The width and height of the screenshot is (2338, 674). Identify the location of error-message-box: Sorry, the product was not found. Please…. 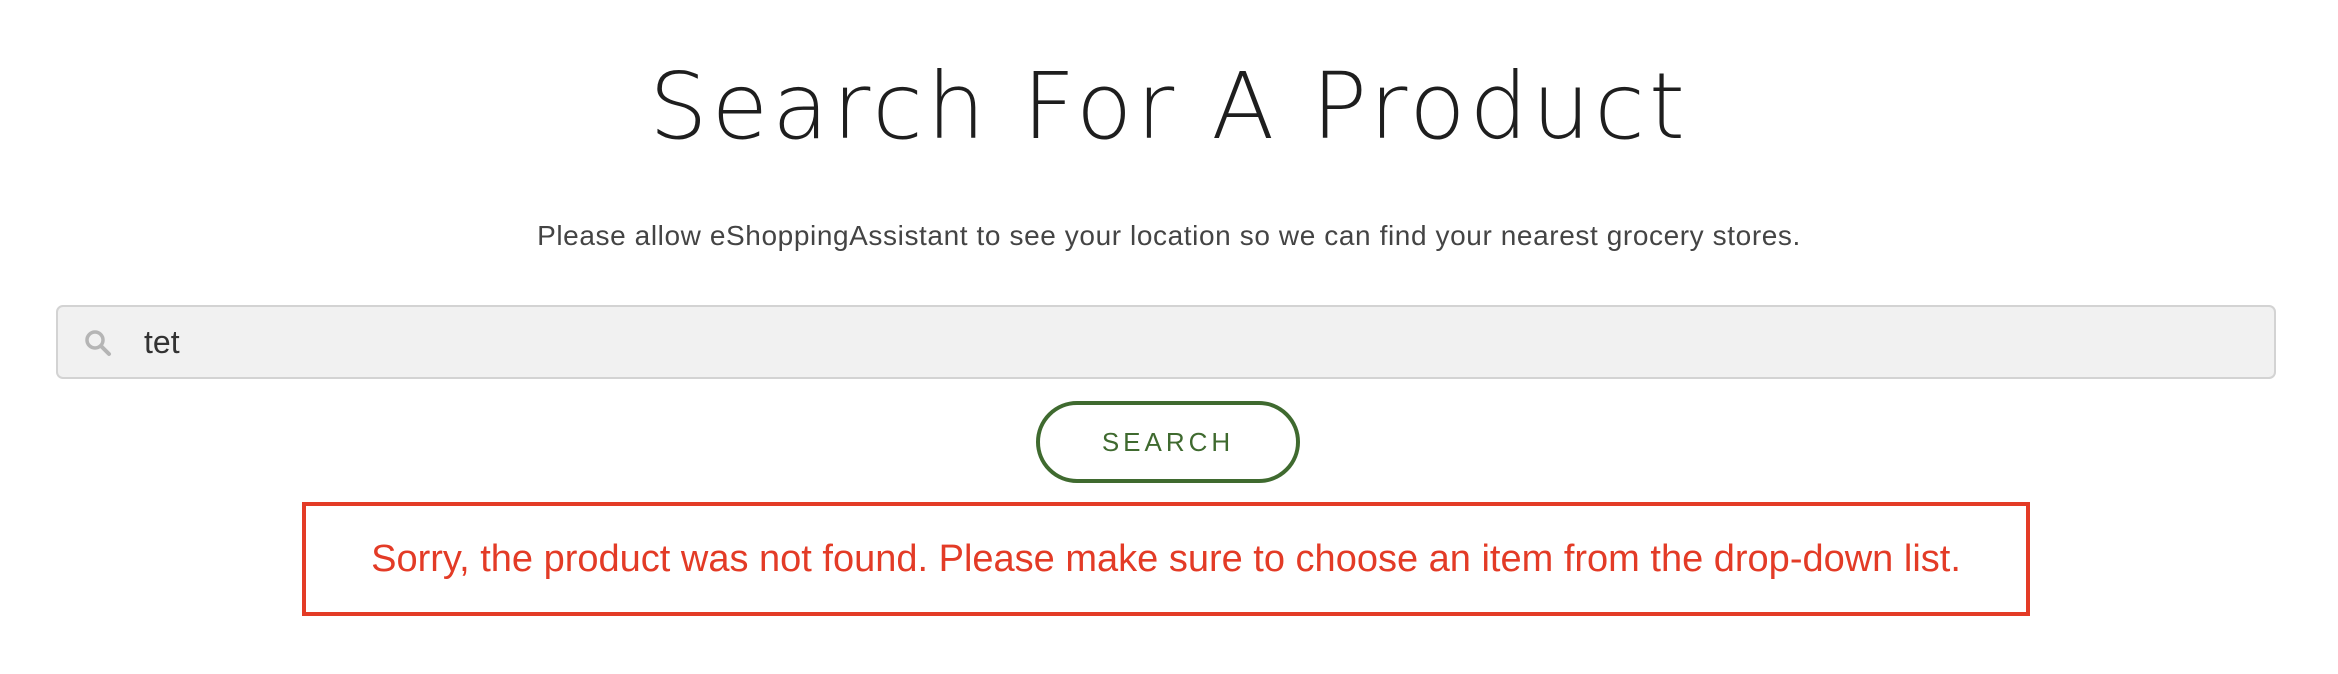
(1166, 559).